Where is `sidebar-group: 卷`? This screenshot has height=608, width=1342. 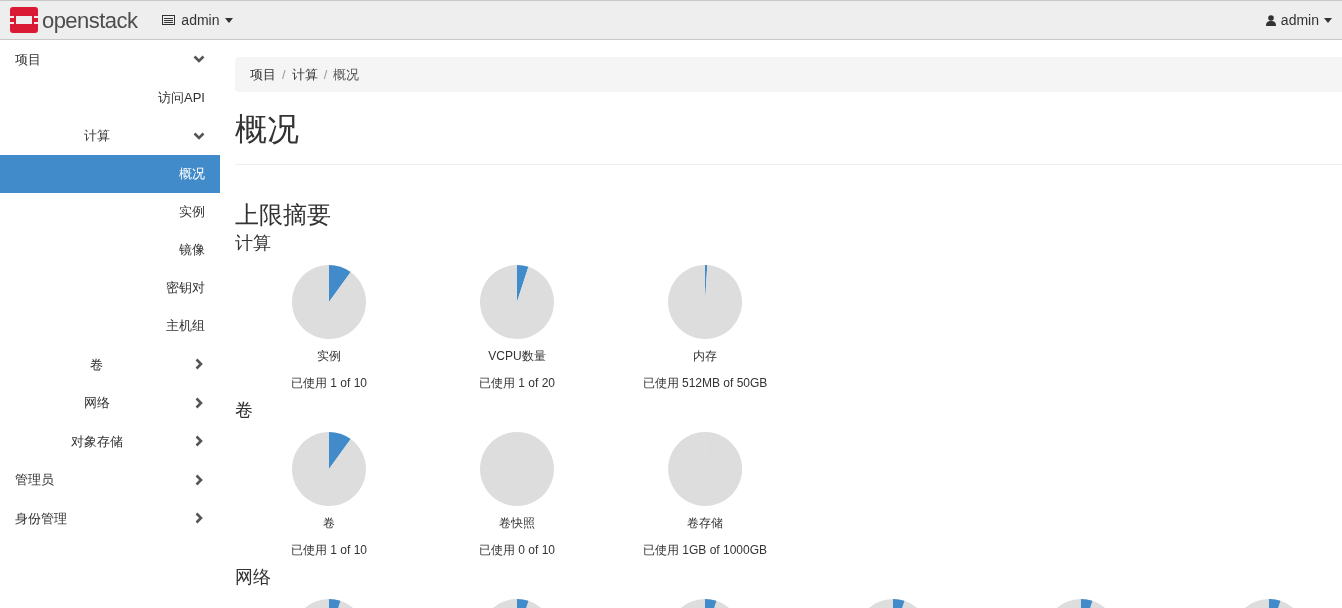 sidebar-group: 卷 is located at coordinates (110, 364).